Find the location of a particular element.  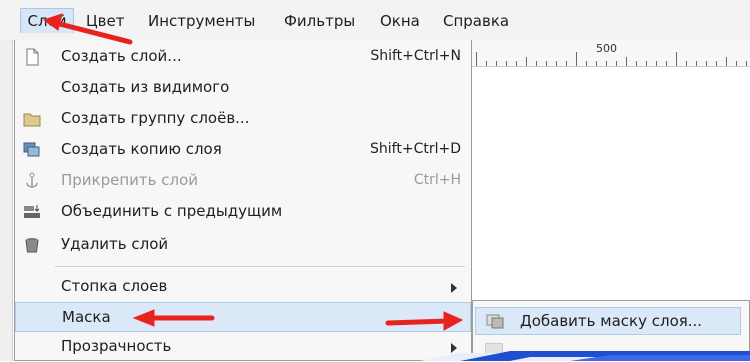

menu-item-label: Прикрепить слой is located at coordinates (130, 180).